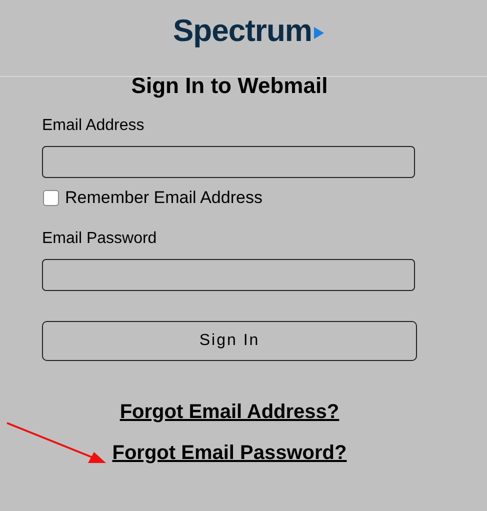 The height and width of the screenshot is (511, 487). What do you see at coordinates (229, 453) in the screenshot?
I see `forgot-link: Forgot Email Password?` at bounding box center [229, 453].